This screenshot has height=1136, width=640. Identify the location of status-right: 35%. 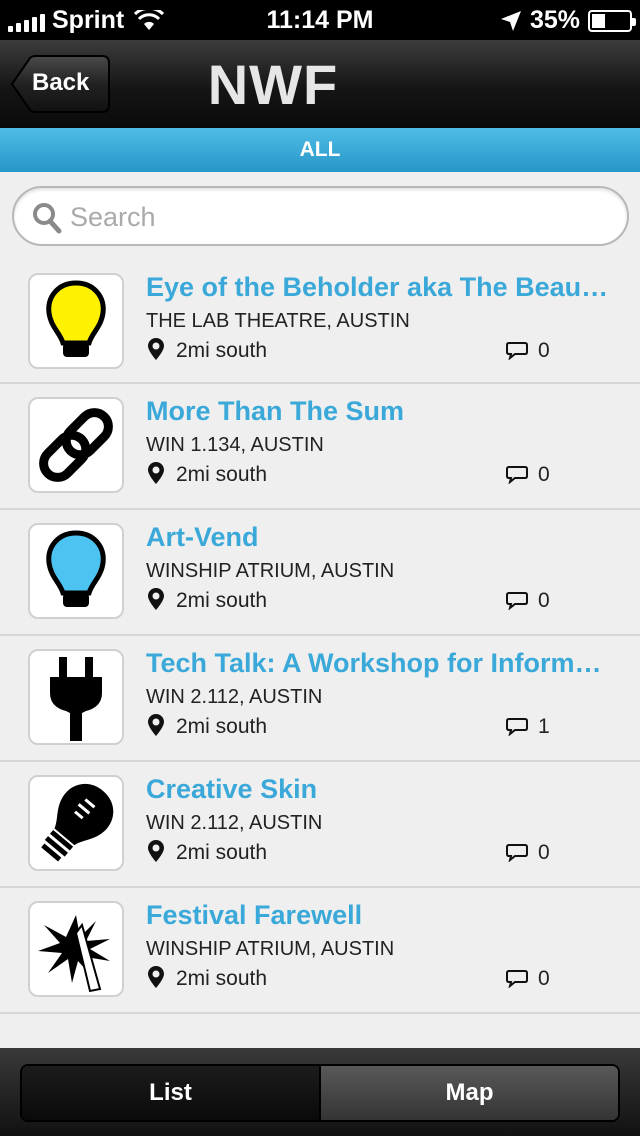
(568, 20).